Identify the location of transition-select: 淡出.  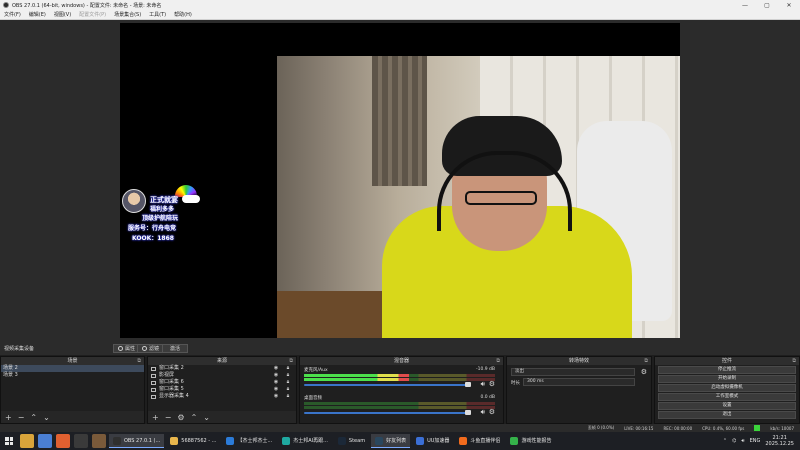
(573, 372).